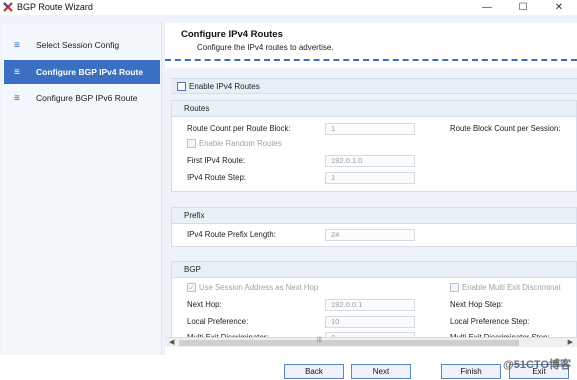 Image resolution: width=577 pixels, height=380 pixels. Describe the element at coordinates (454, 287) in the screenshot. I see `enable-med-checkbox` at that location.